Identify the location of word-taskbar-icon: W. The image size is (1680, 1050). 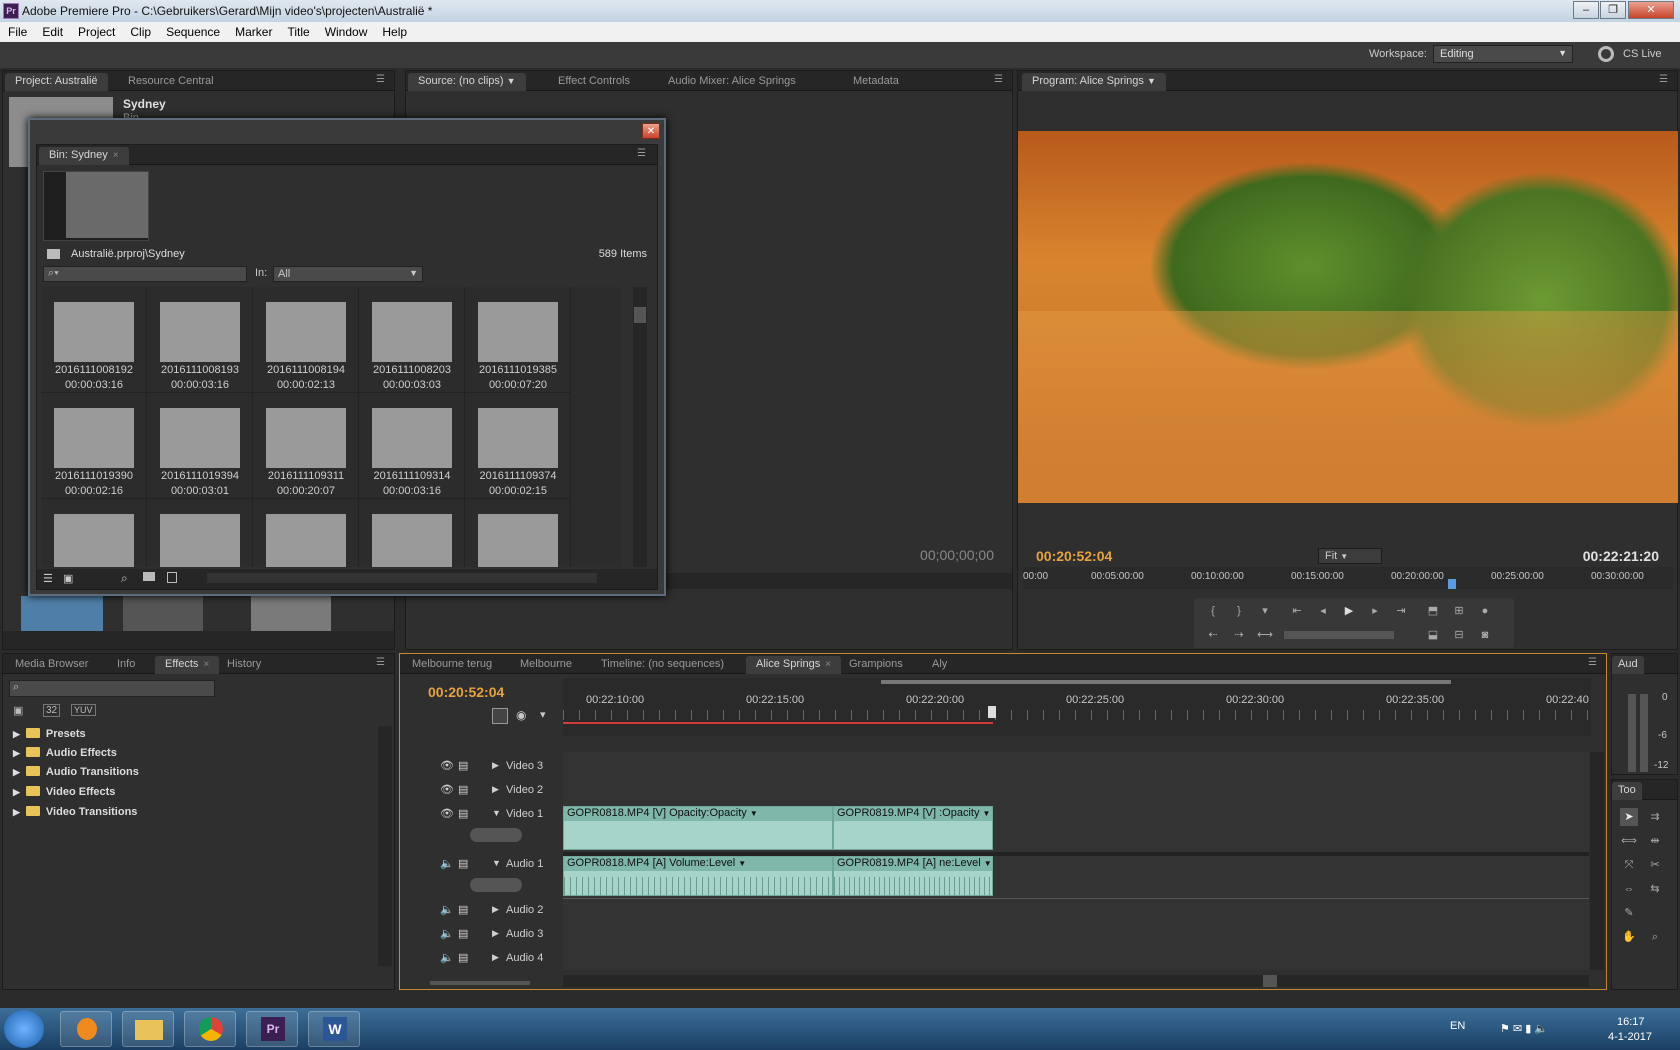
(334, 1029).